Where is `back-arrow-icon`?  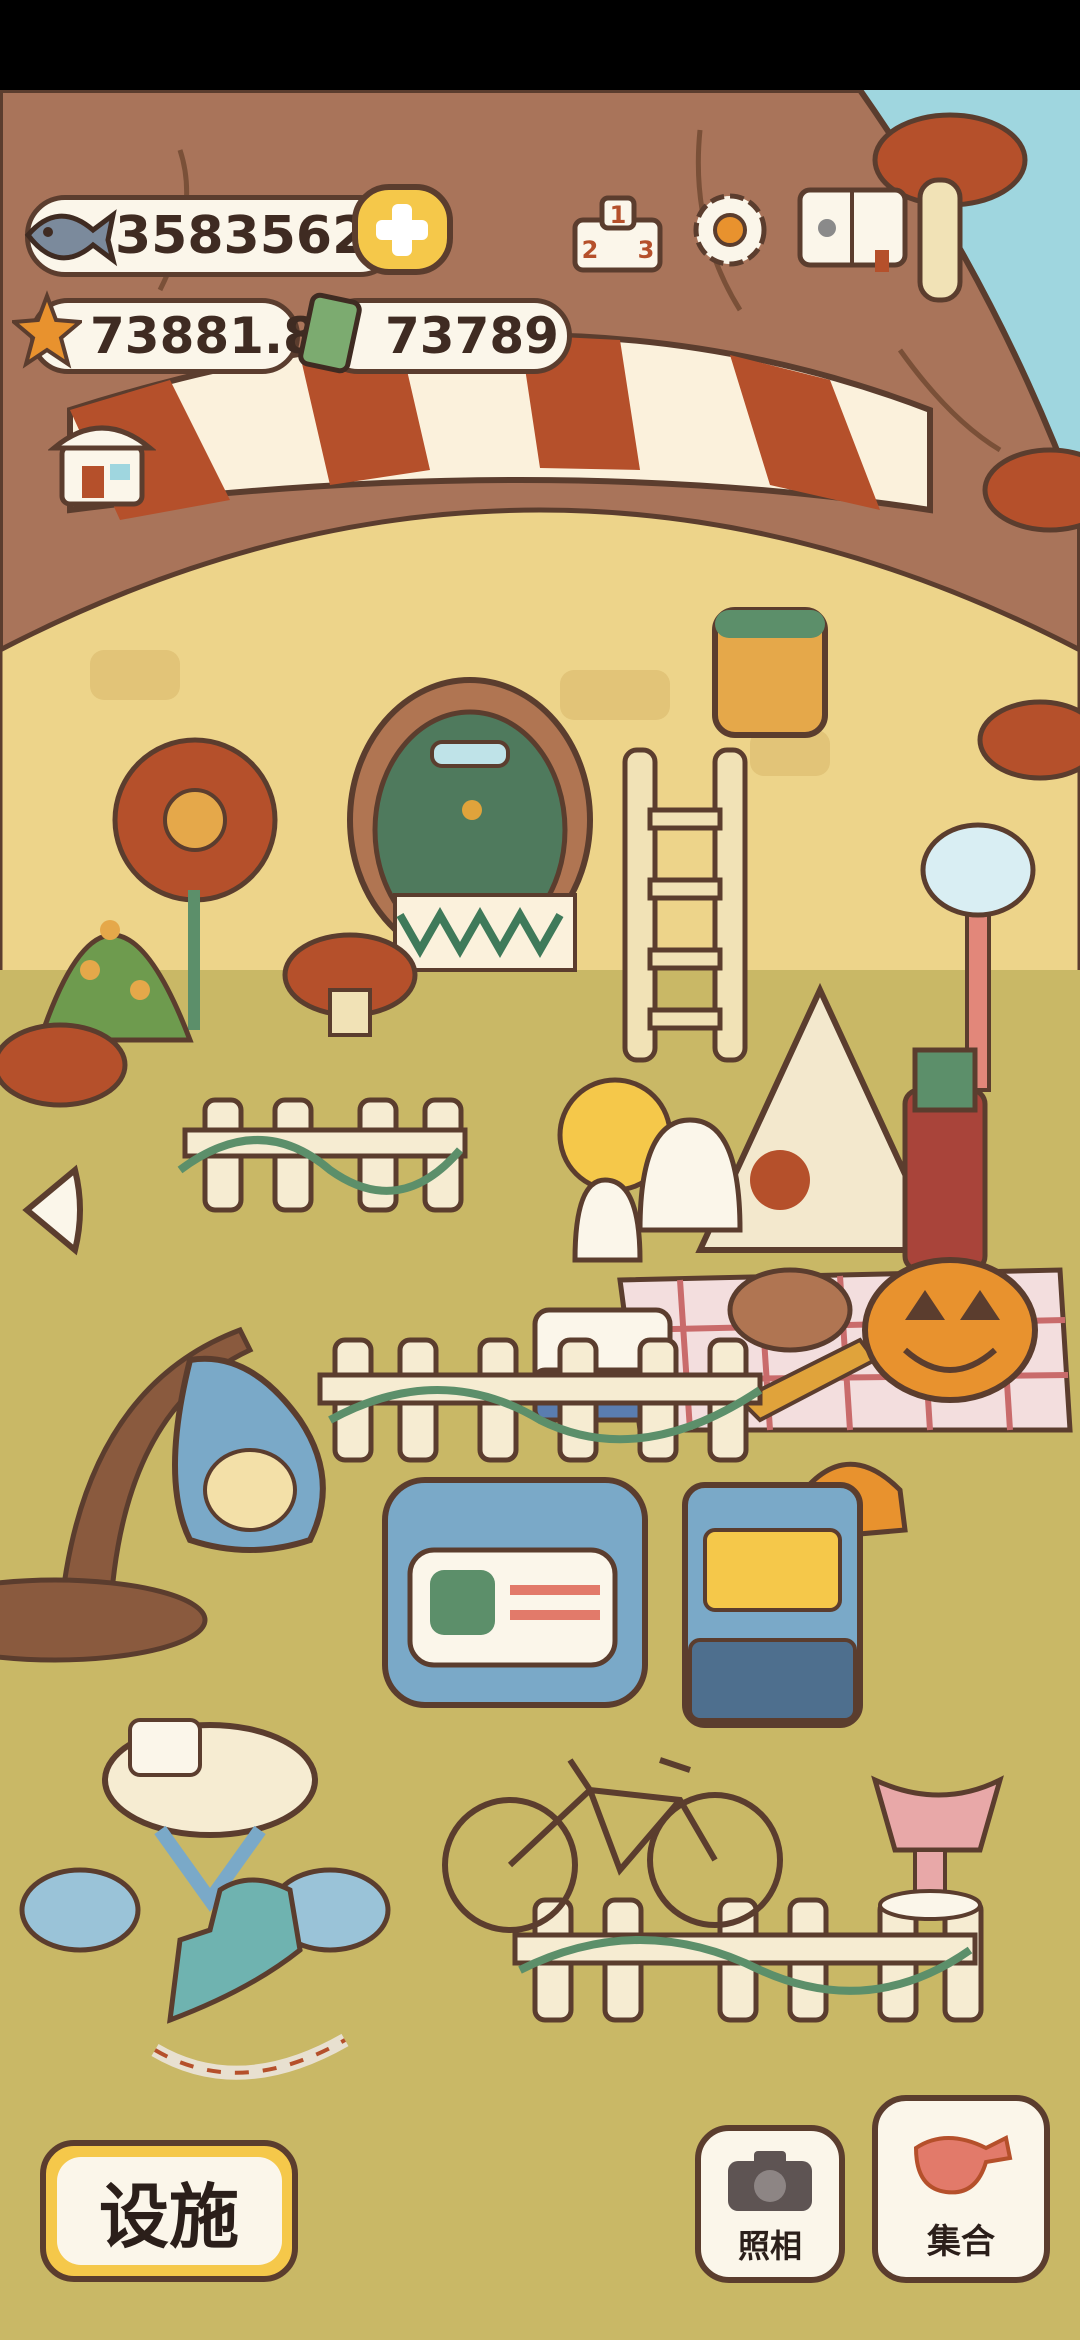 back-arrow-icon is located at coordinates (52, 1210).